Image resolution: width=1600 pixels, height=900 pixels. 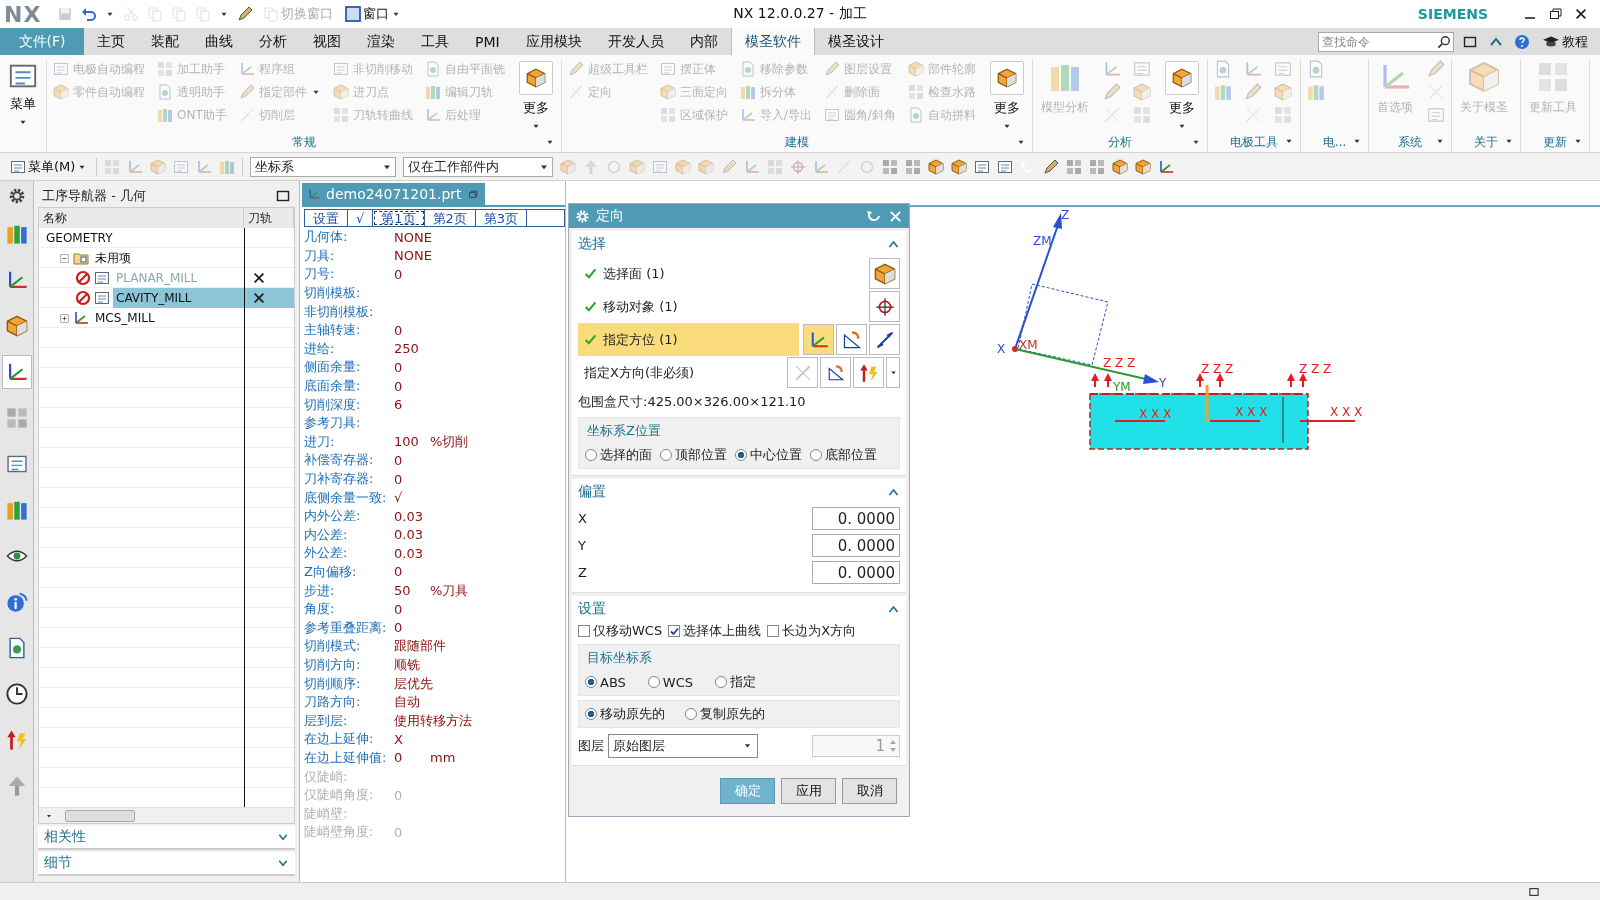 What do you see at coordinates (1001, 349) in the screenshot?
I see `axis-label: X` at bounding box center [1001, 349].